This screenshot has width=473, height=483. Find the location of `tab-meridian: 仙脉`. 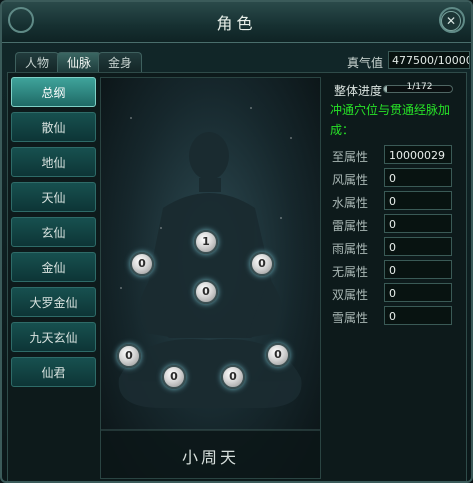

tab-meridian: 仙脉 is located at coordinates (79, 62).